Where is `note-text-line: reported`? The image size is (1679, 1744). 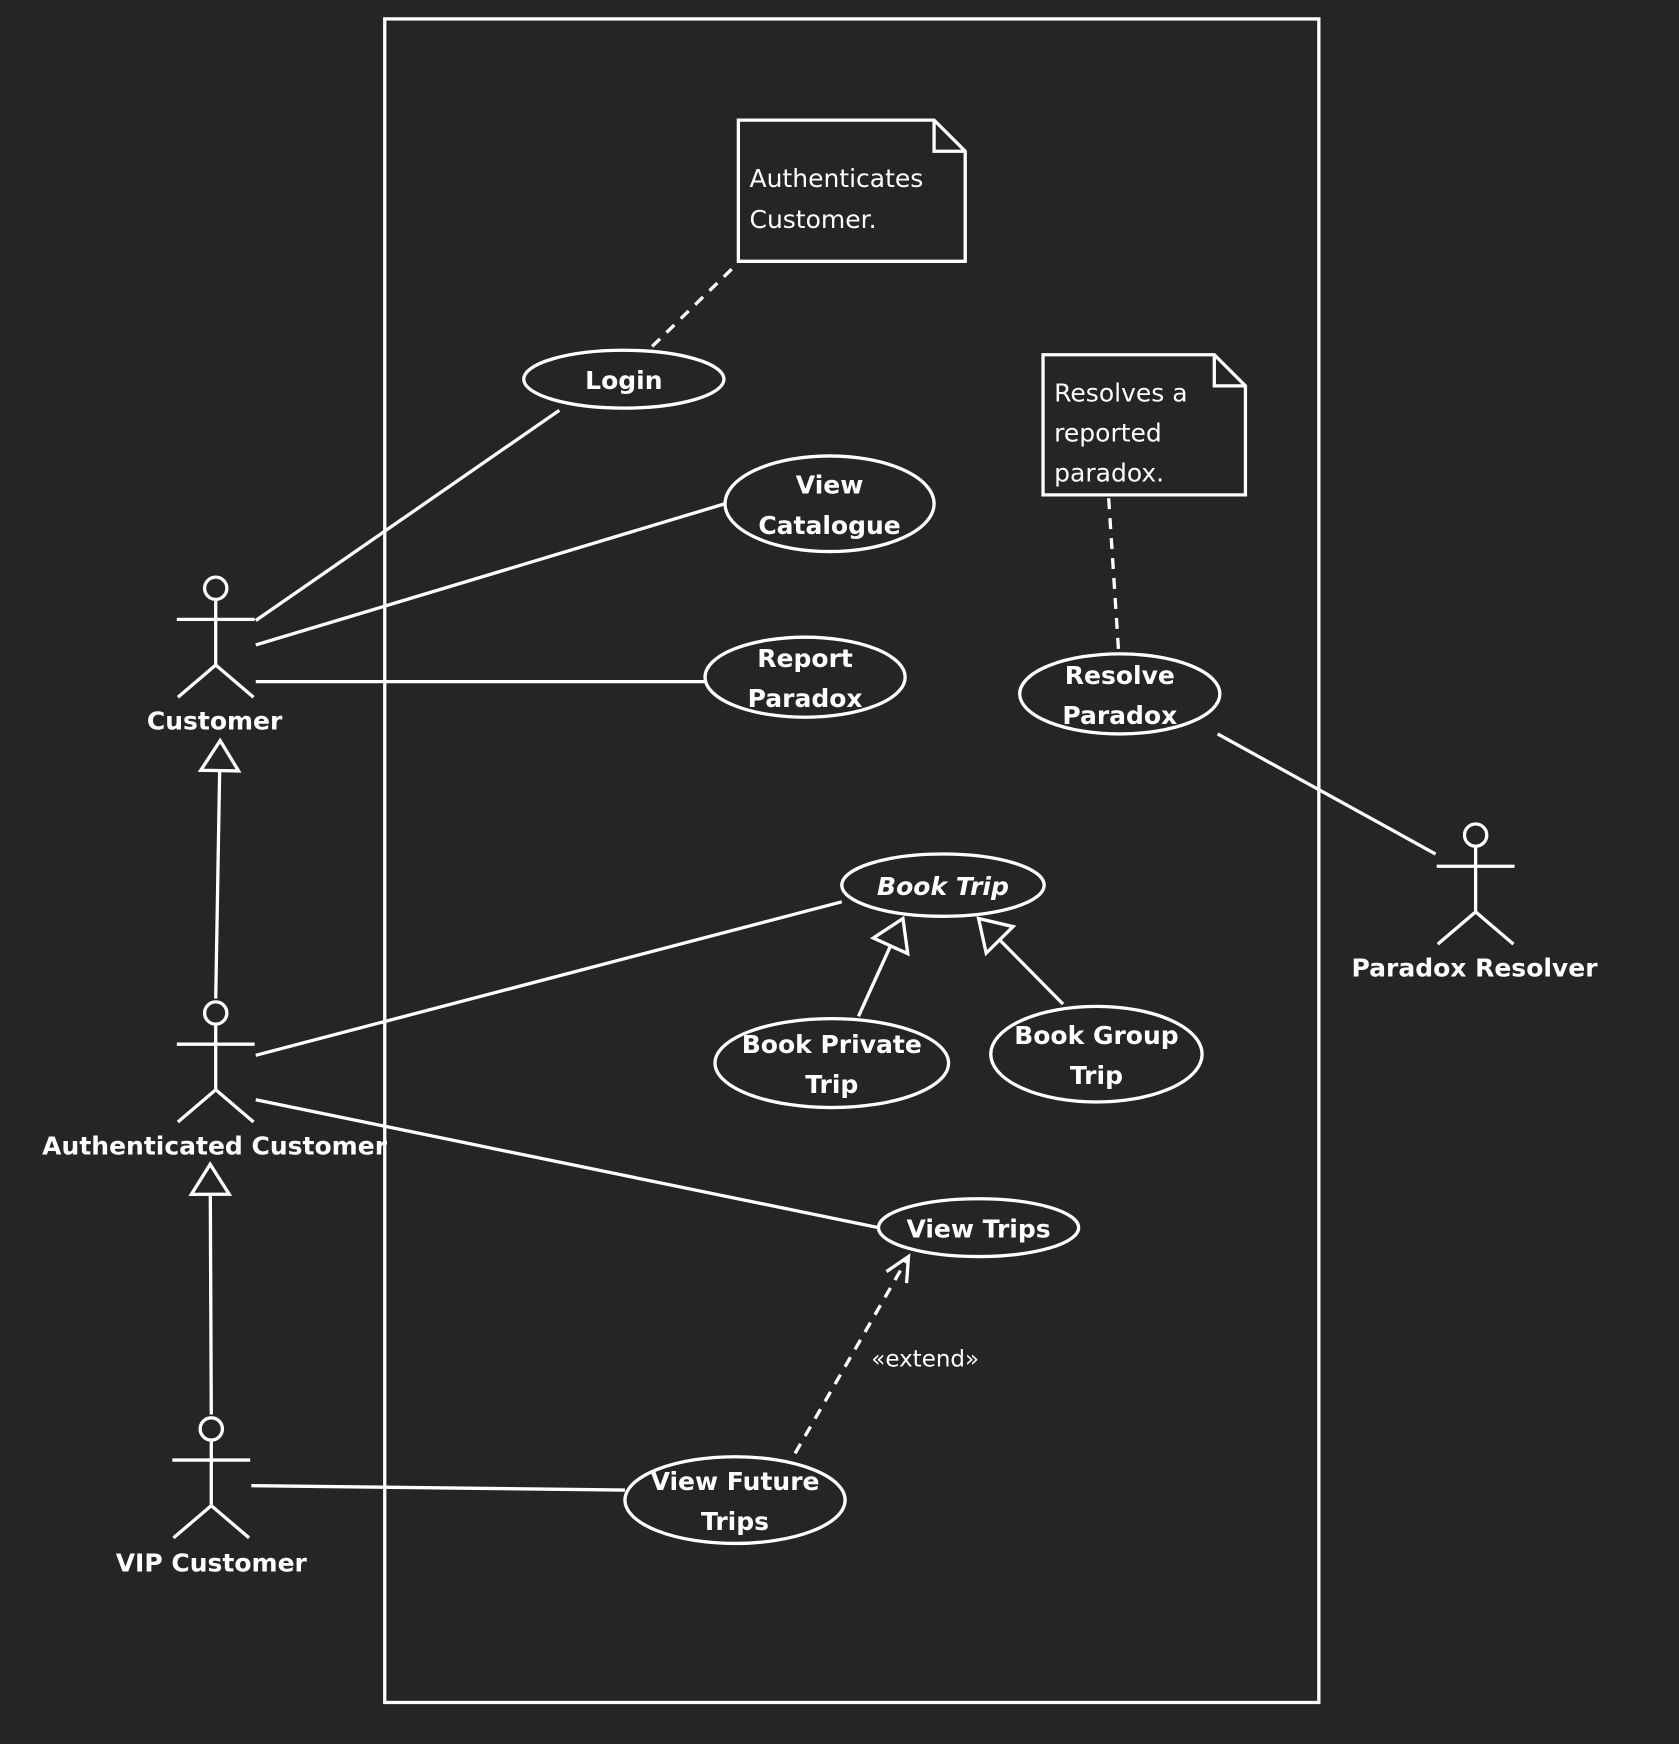
note-text-line: reported is located at coordinates (1108, 432).